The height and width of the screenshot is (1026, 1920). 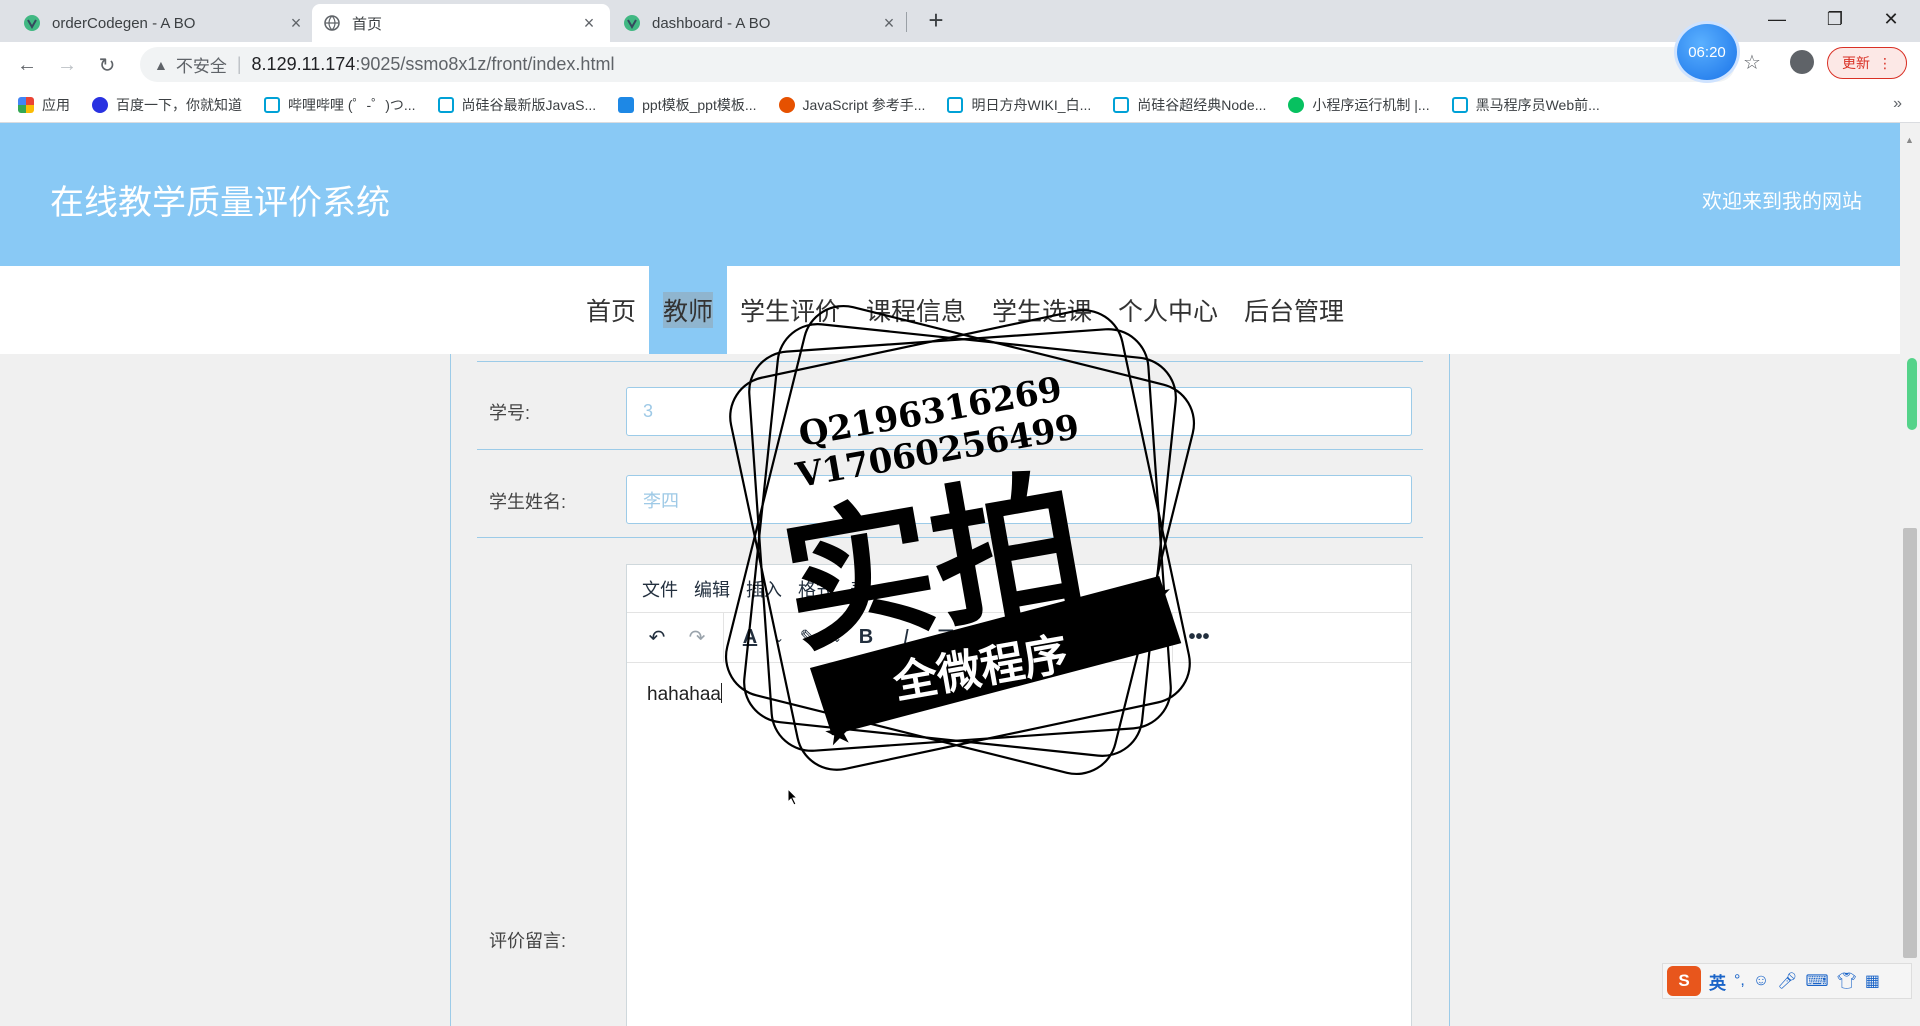 I want to click on redo-icon: ↷, so click(x=697, y=638).